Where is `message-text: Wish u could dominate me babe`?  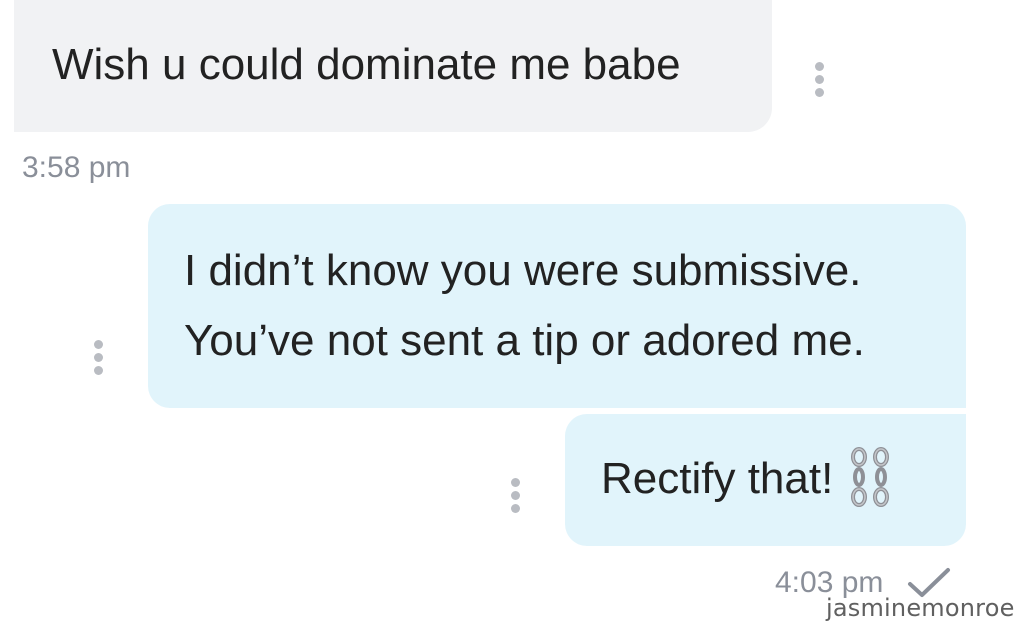
message-text: Wish u could dominate me babe is located at coordinates (366, 64).